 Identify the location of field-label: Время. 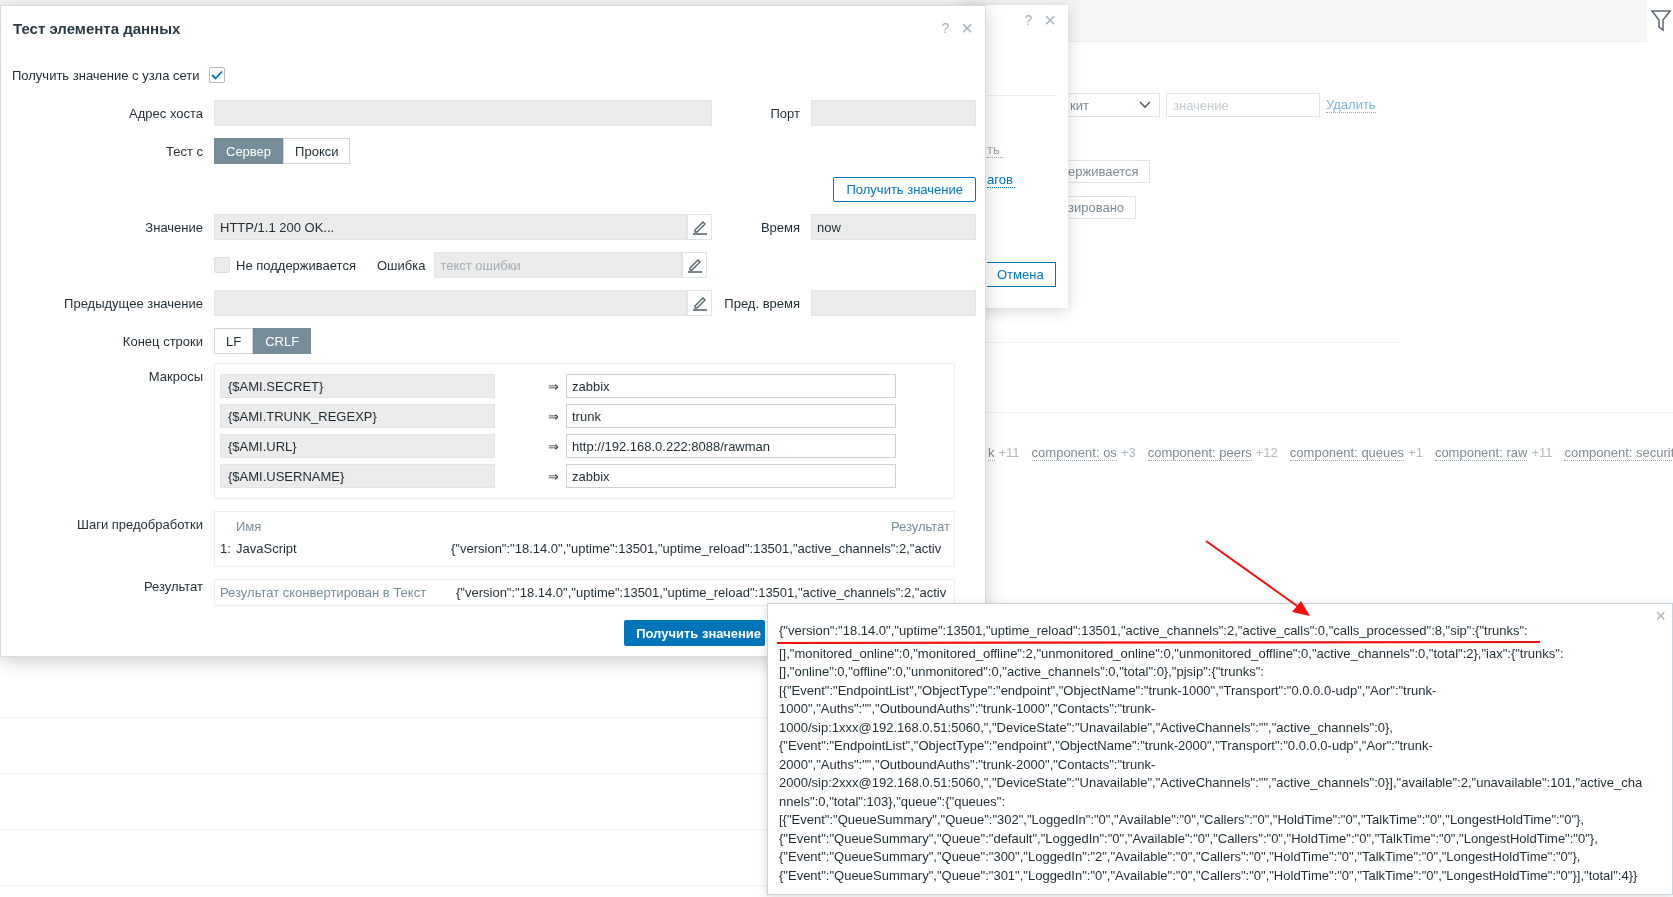
(780, 227).